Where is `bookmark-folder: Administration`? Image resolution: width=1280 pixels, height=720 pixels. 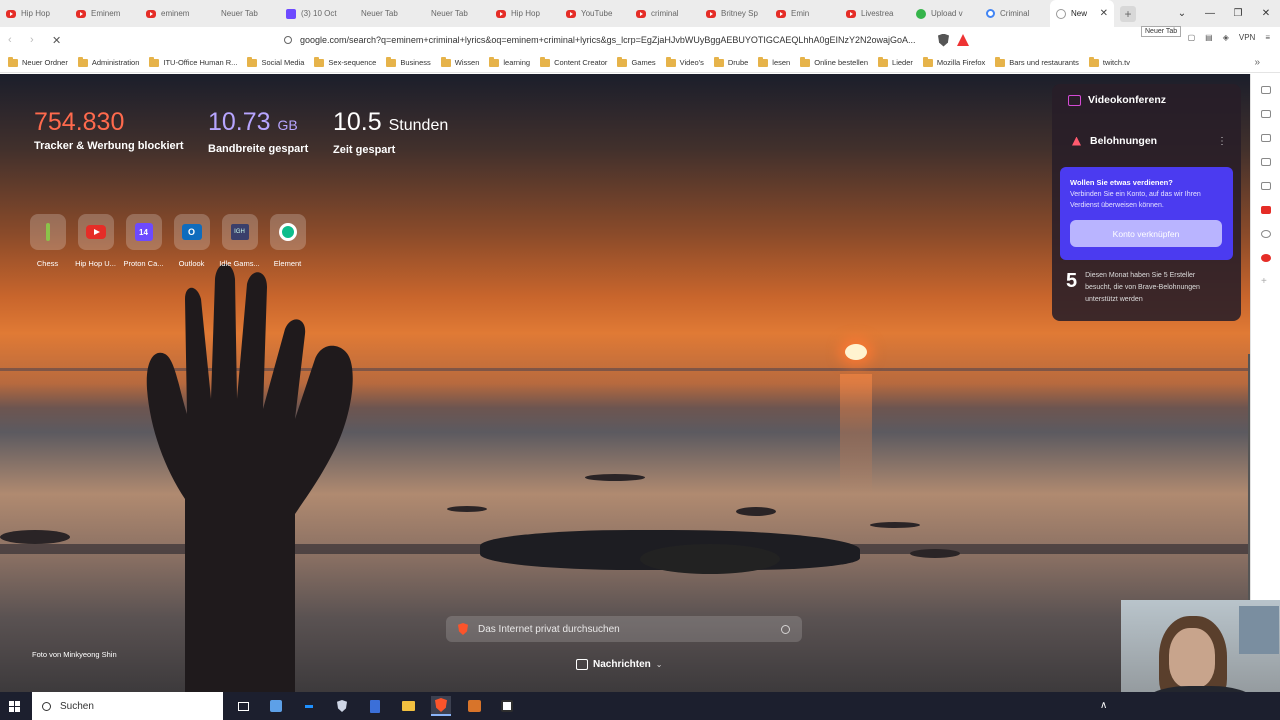 bookmark-folder: Administration is located at coordinates (108, 61).